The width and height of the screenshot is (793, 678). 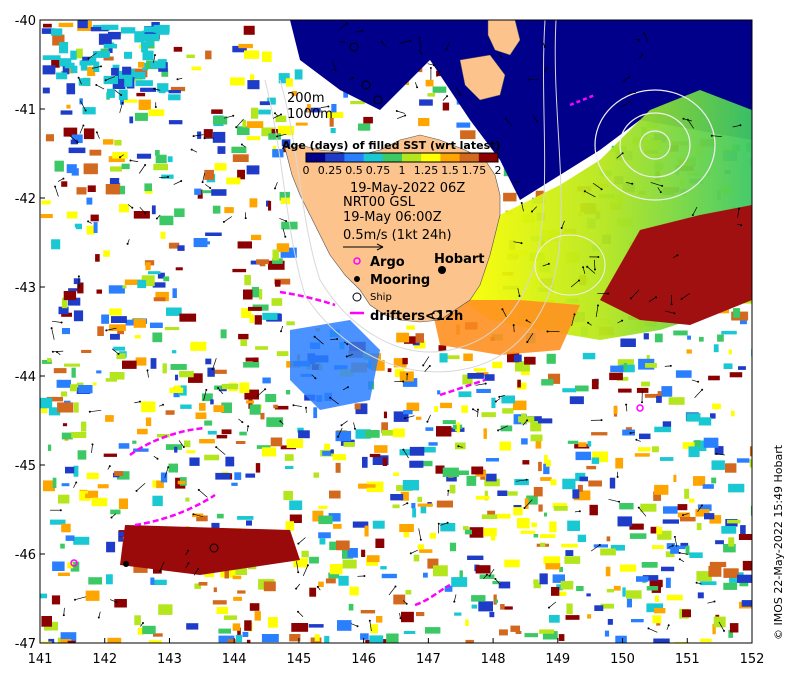 I want to click on lon-tick-label: 142, so click(x=104, y=659).